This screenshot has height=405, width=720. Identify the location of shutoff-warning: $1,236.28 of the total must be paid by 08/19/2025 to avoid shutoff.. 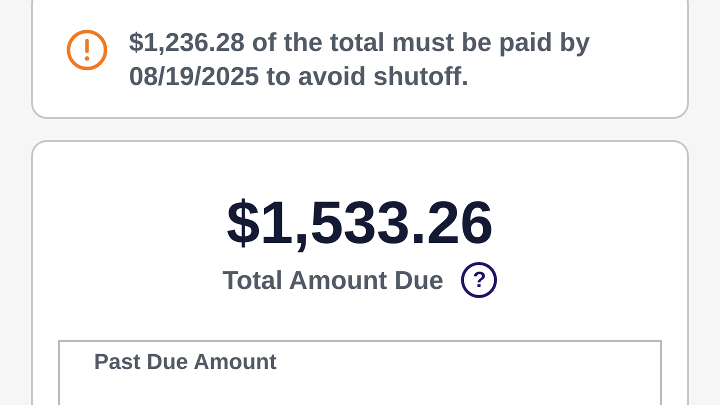
(360, 59).